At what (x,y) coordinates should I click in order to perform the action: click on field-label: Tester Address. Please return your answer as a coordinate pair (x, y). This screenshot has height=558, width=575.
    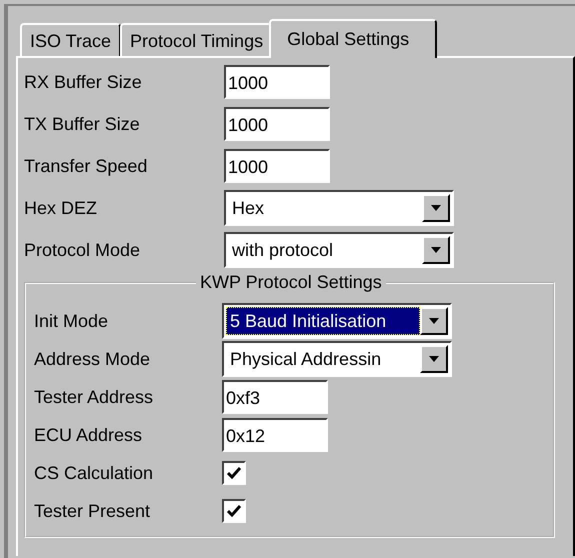
    Looking at the image, I should click on (94, 397).